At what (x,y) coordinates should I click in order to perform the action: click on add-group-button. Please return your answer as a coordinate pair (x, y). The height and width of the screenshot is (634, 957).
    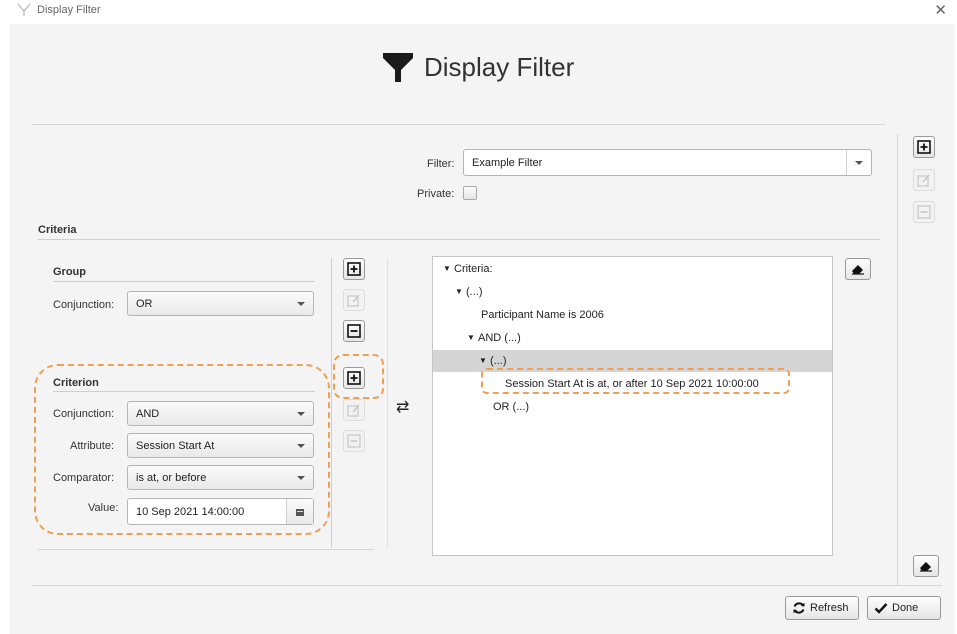
    Looking at the image, I should click on (354, 269).